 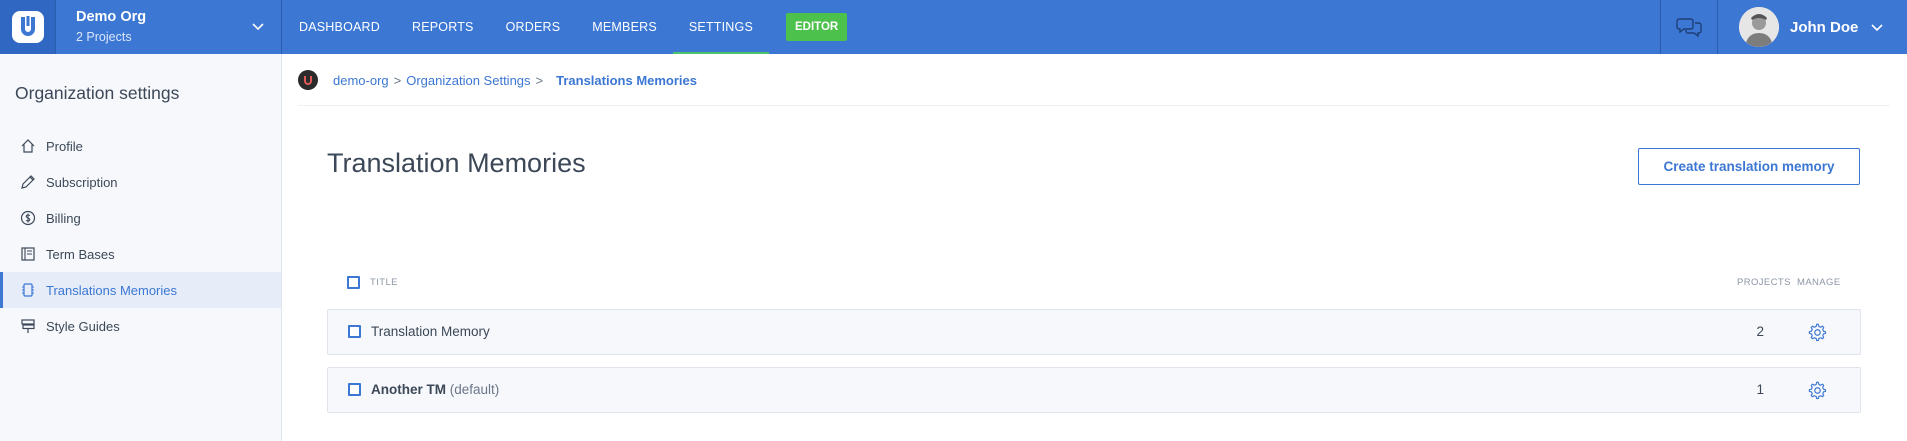 I want to click on table-header: TITLE PROJECTS MANAGE, so click(x=1094, y=283).